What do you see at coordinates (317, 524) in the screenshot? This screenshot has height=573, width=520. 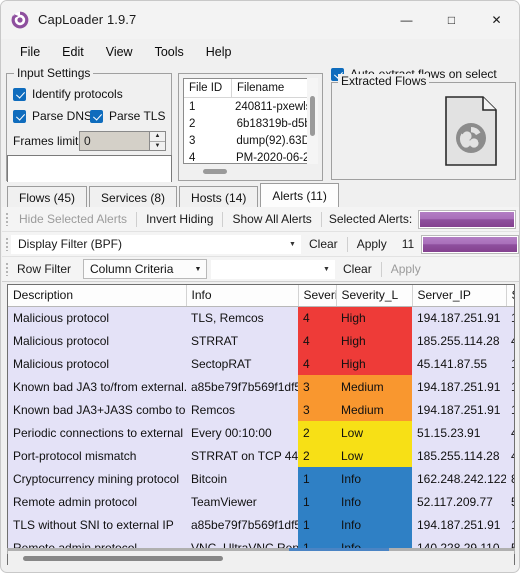 I see `alert-severity: 1` at bounding box center [317, 524].